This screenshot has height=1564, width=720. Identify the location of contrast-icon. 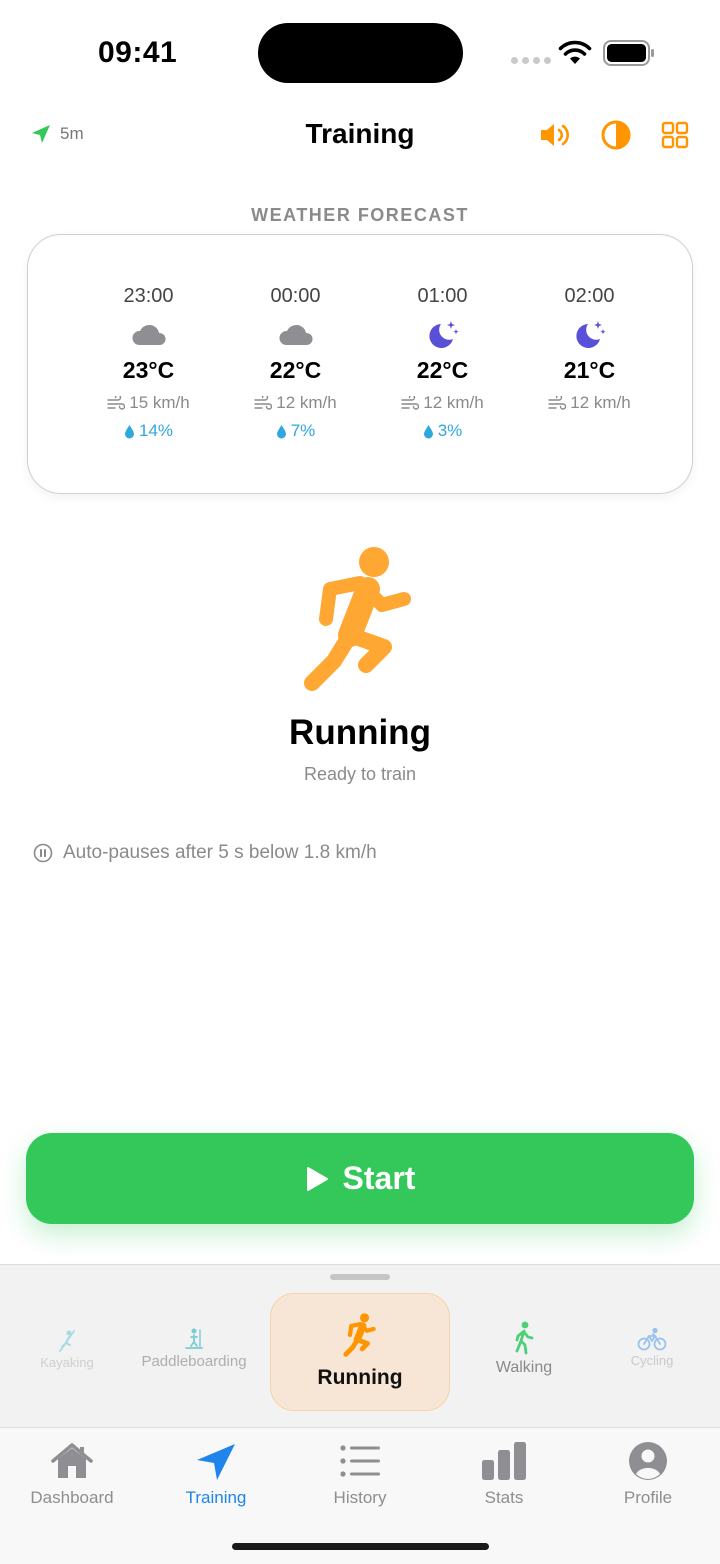
(616, 135).